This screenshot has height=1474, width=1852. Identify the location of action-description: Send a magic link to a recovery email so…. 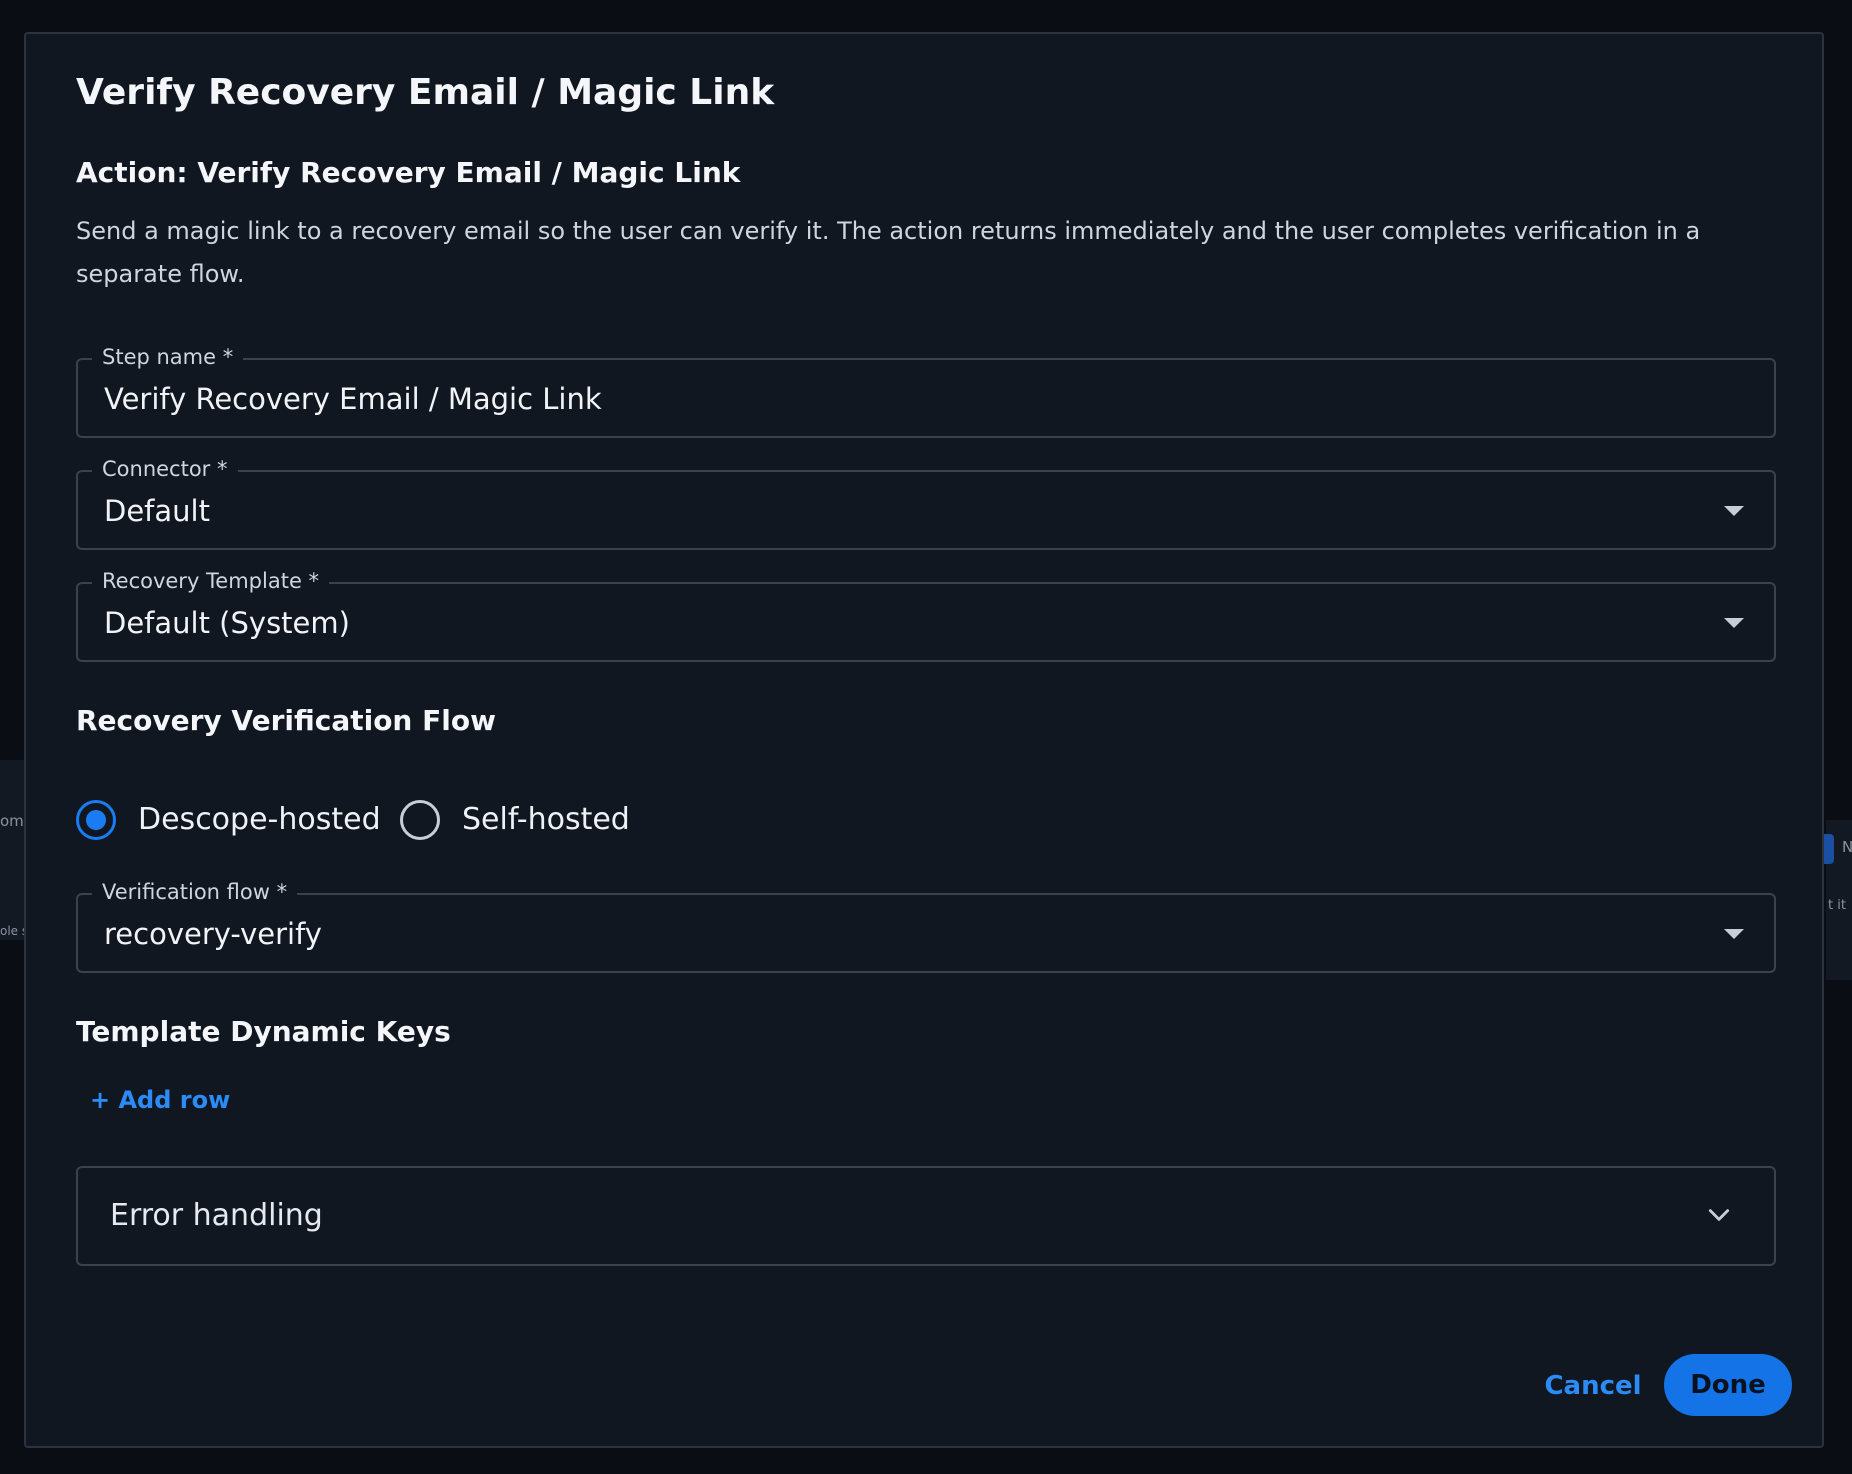
(888, 252).